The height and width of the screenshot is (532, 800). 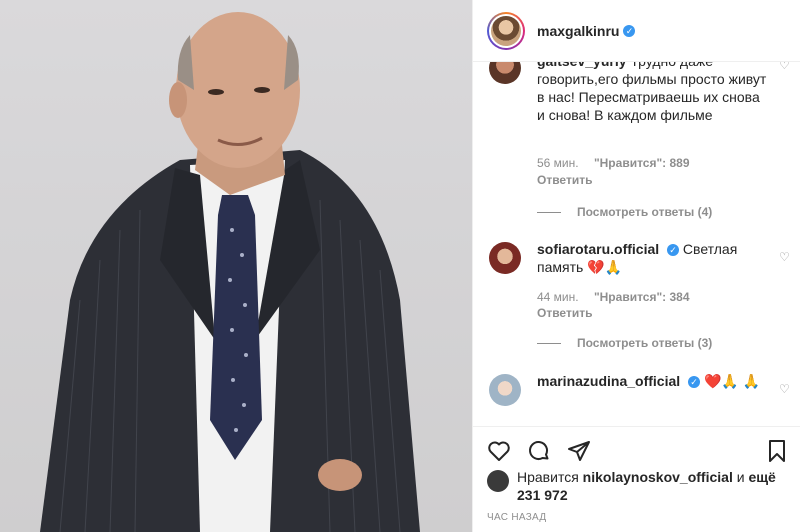 I want to click on view-replies-button: Посмотреть ответы (3), so click(x=624, y=343).